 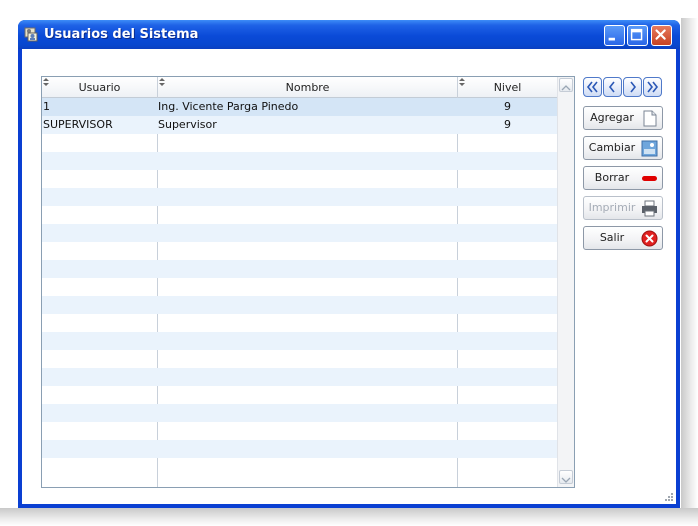 What do you see at coordinates (649, 238) in the screenshot?
I see `close-circle-icon` at bounding box center [649, 238].